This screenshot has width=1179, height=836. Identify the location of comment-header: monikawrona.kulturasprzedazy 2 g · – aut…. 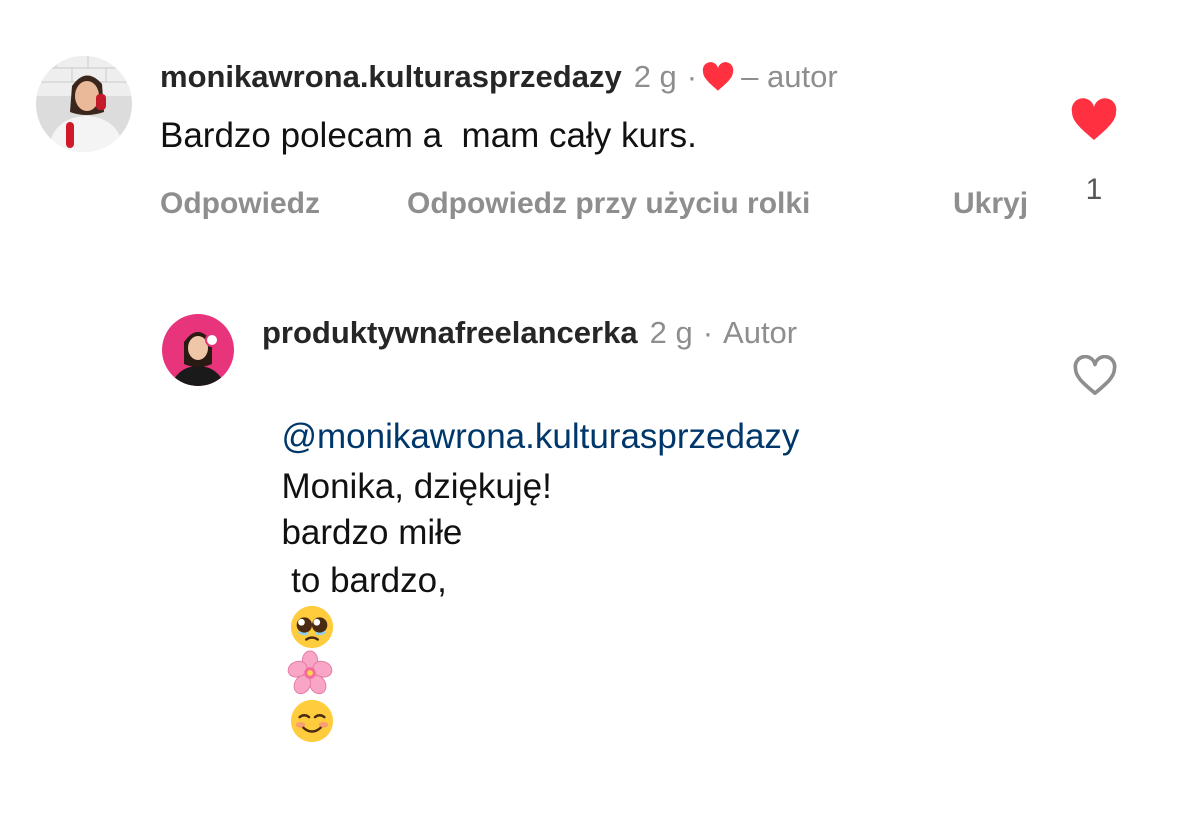
(499, 77).